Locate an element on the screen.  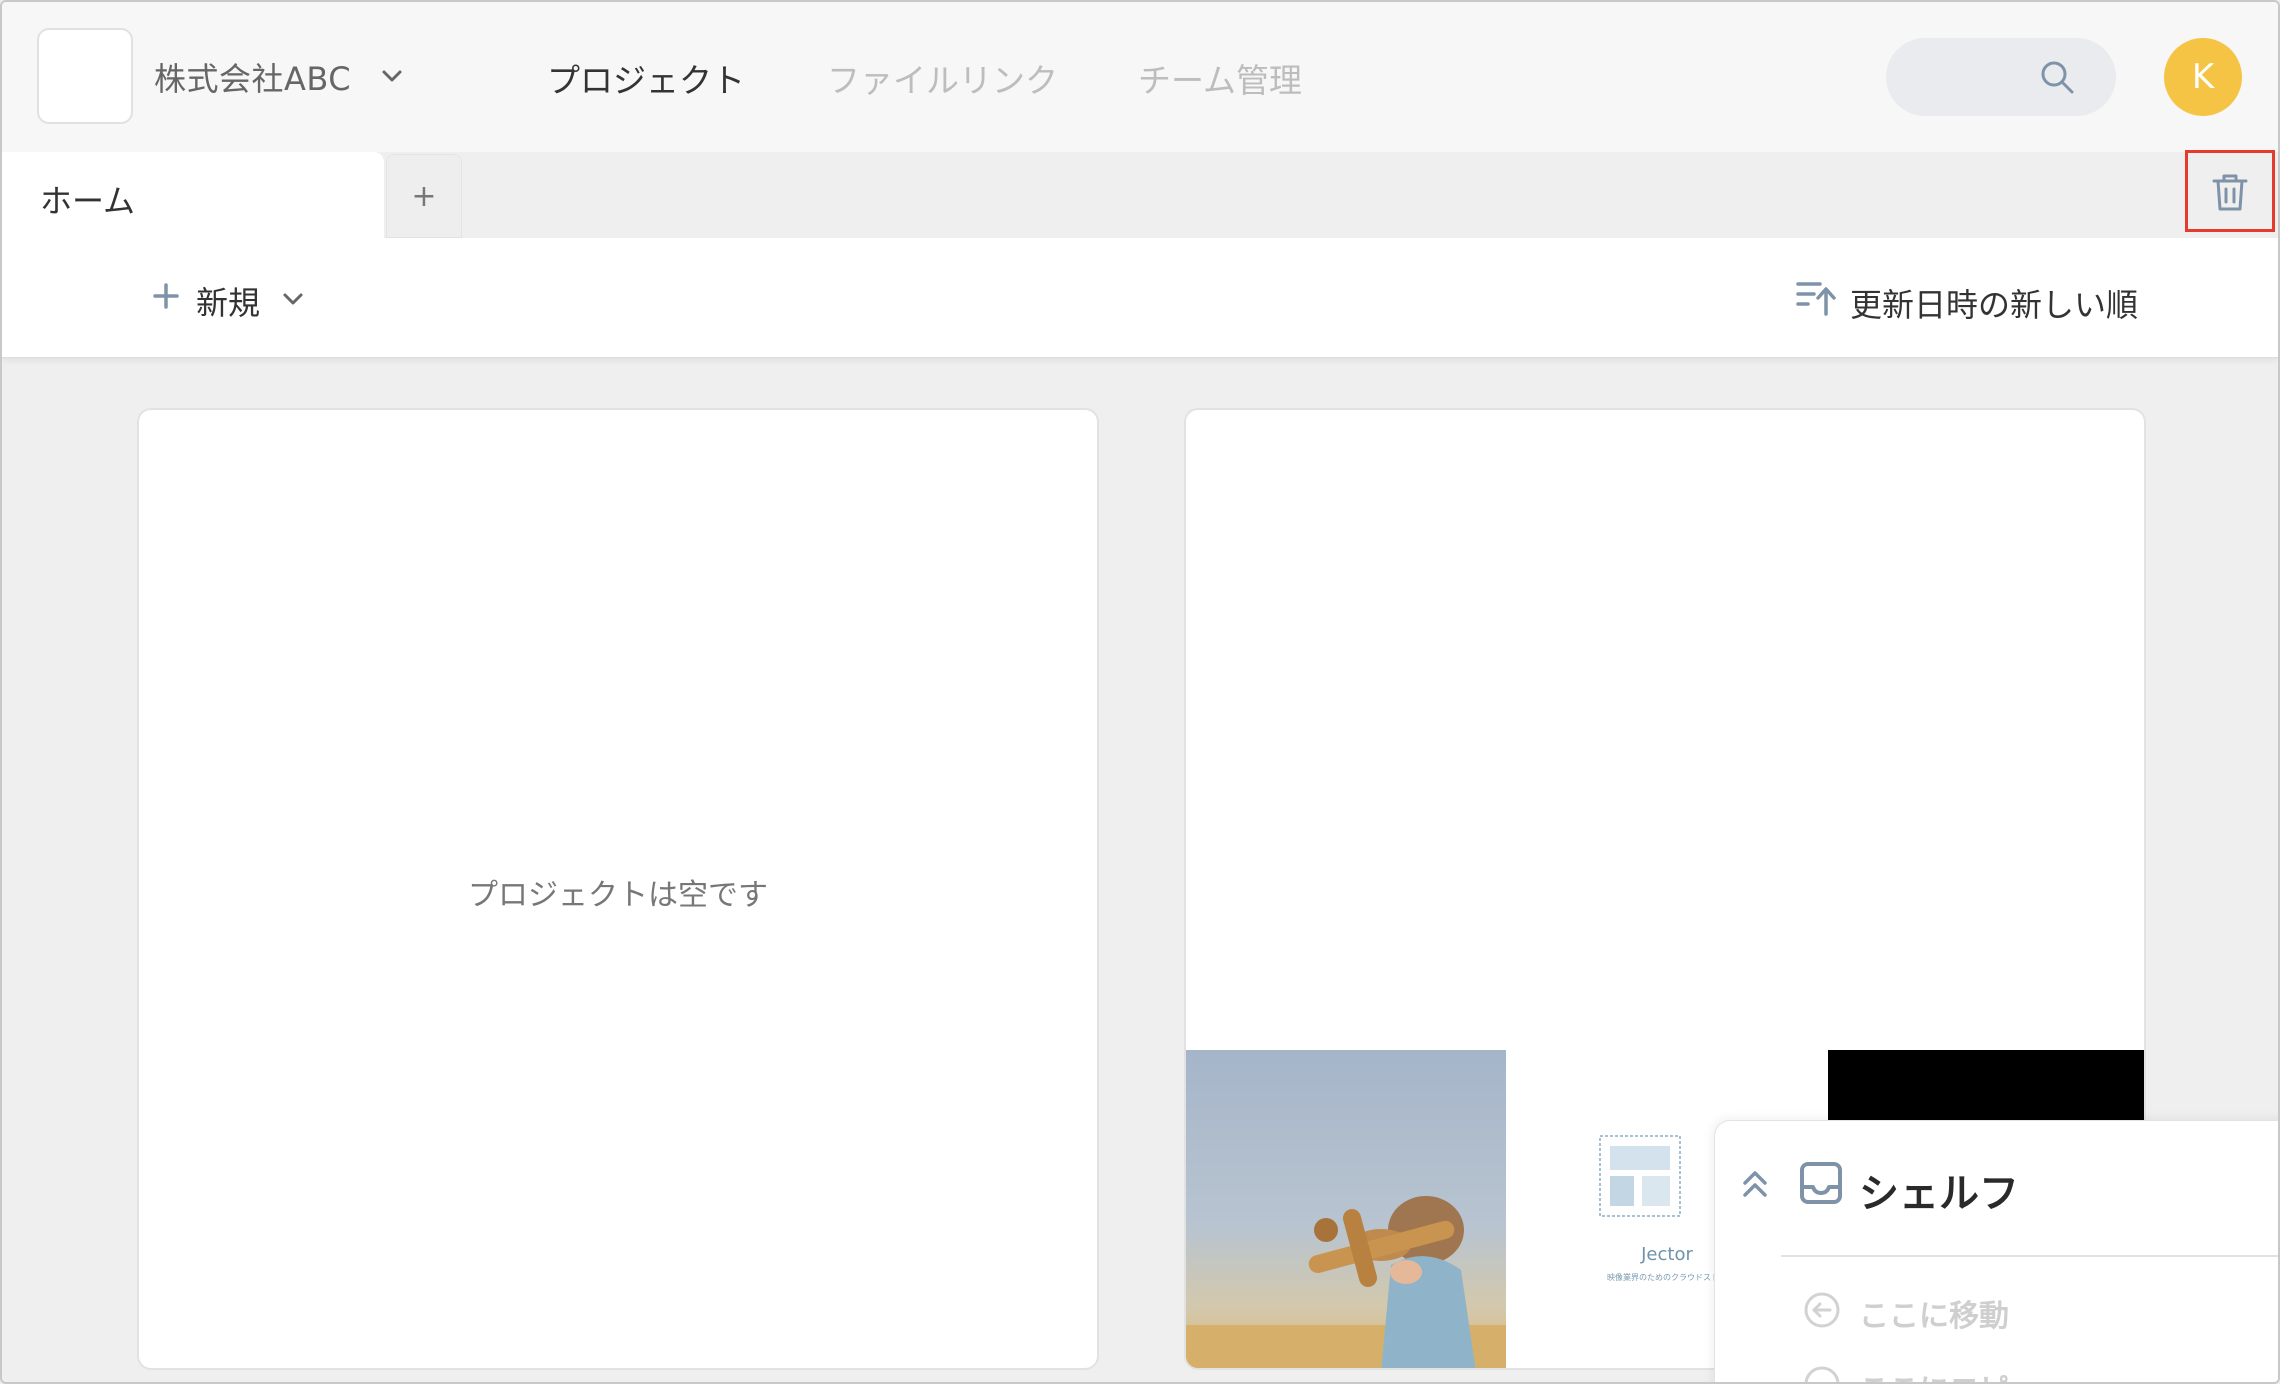
trash-icon is located at coordinates (2230, 192).